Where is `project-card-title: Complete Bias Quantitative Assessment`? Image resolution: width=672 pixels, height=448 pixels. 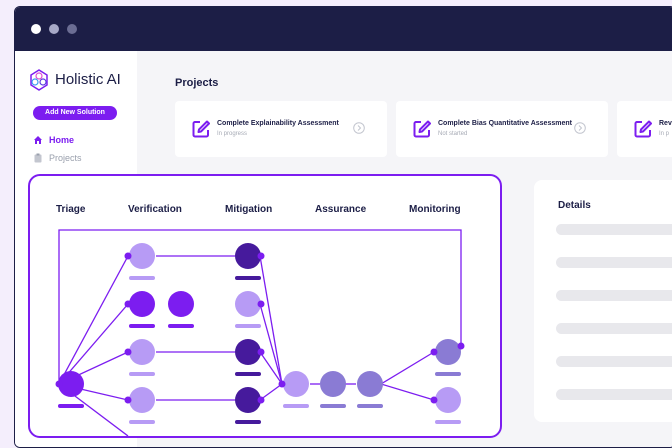 project-card-title: Complete Bias Quantitative Assessment is located at coordinates (505, 123).